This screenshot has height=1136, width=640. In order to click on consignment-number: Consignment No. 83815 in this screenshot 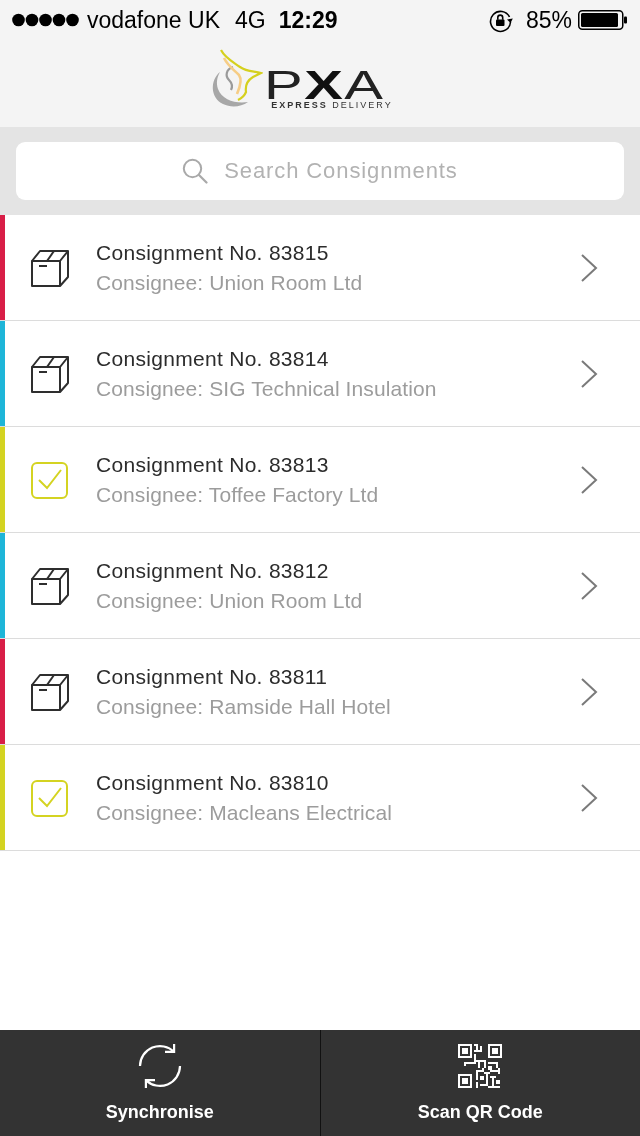, I will do `click(212, 252)`.